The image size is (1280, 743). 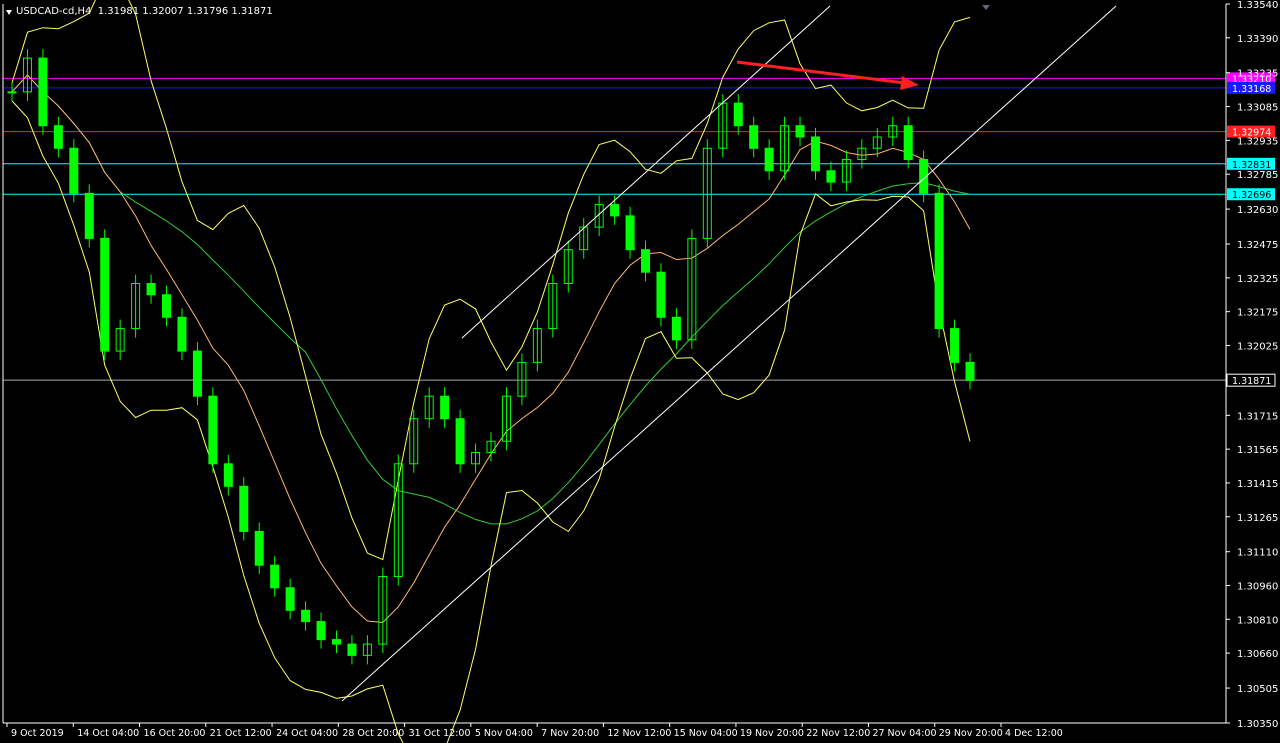 What do you see at coordinates (307, 733) in the screenshot?
I see `x-tick-label: 24 Oct 04:00` at bounding box center [307, 733].